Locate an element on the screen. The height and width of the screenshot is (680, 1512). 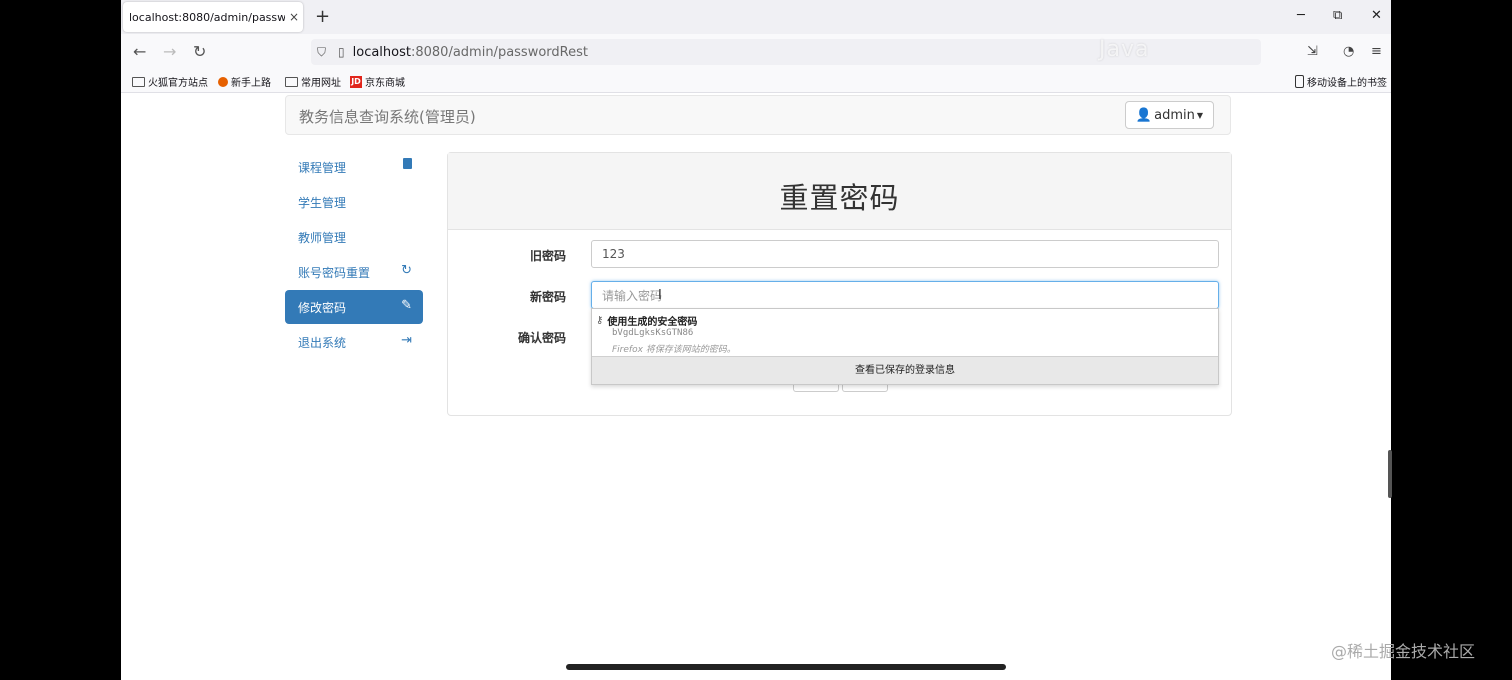
generated-password-option: ⚷ 使用生成的安全密码 is located at coordinates (646, 320).